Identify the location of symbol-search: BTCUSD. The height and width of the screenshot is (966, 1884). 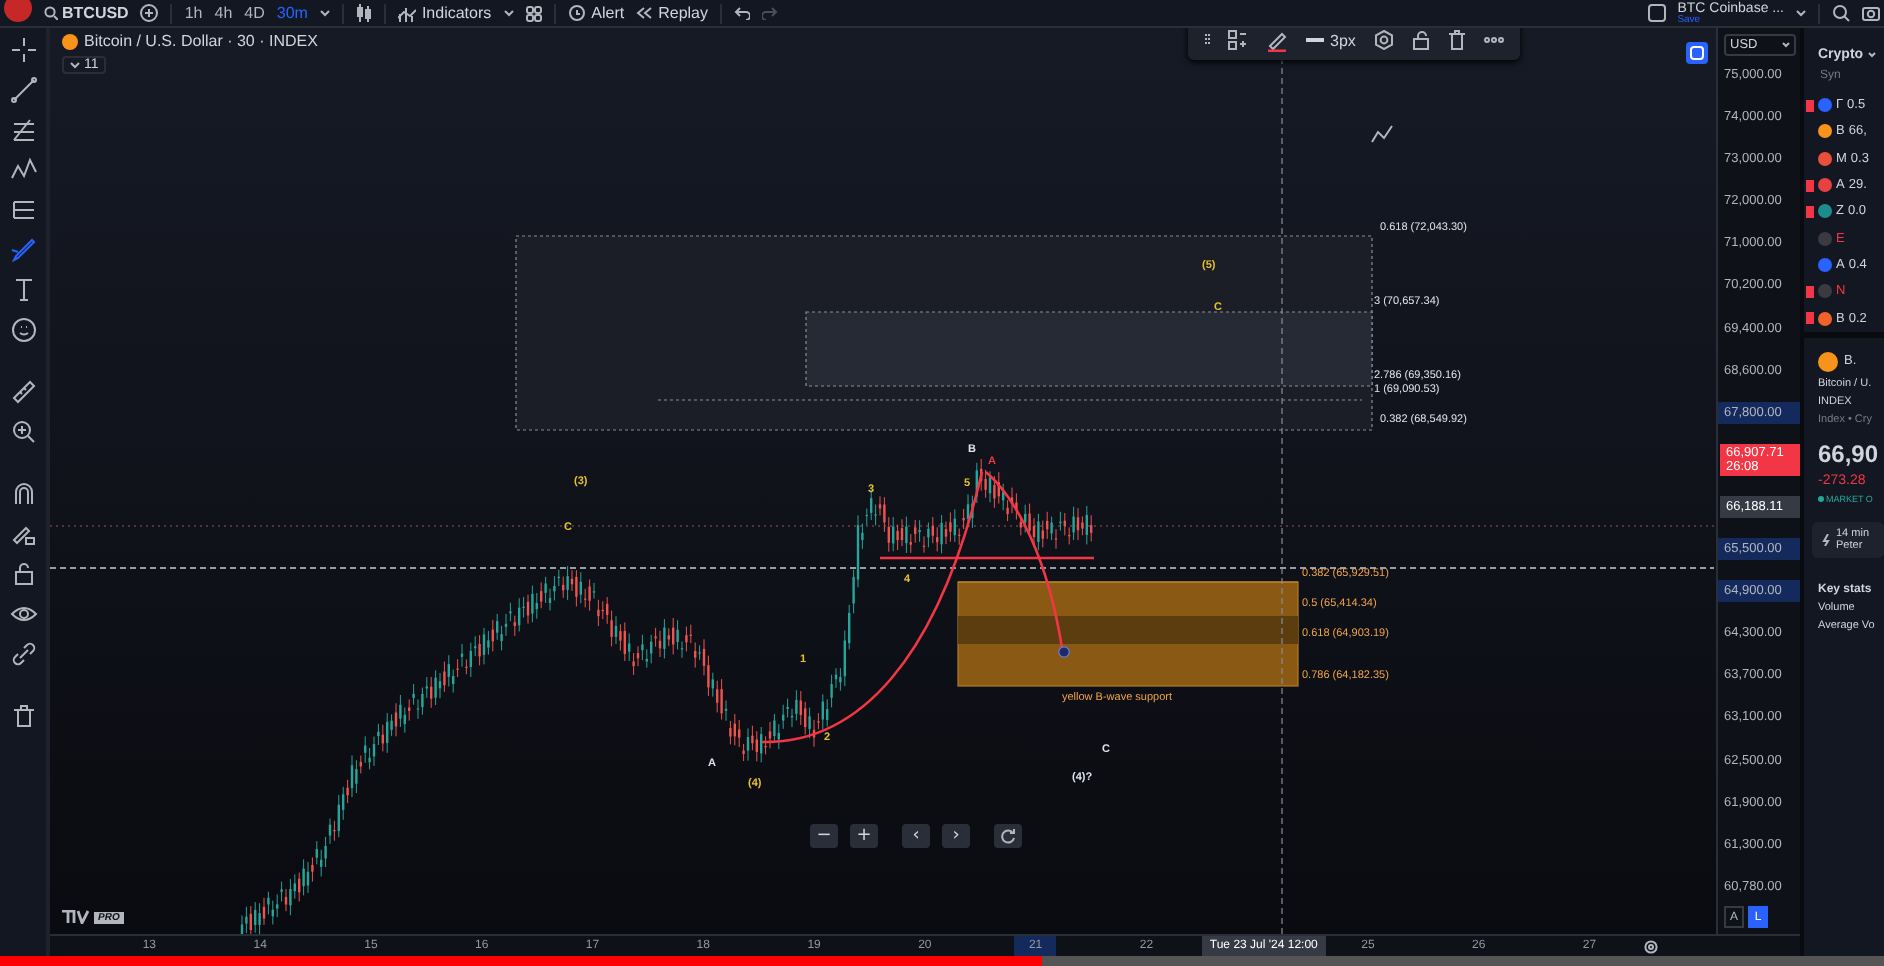
(86, 13).